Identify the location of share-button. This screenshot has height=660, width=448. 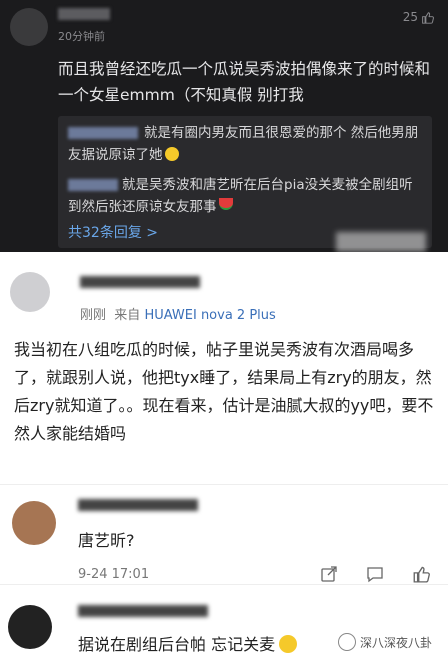
(329, 574).